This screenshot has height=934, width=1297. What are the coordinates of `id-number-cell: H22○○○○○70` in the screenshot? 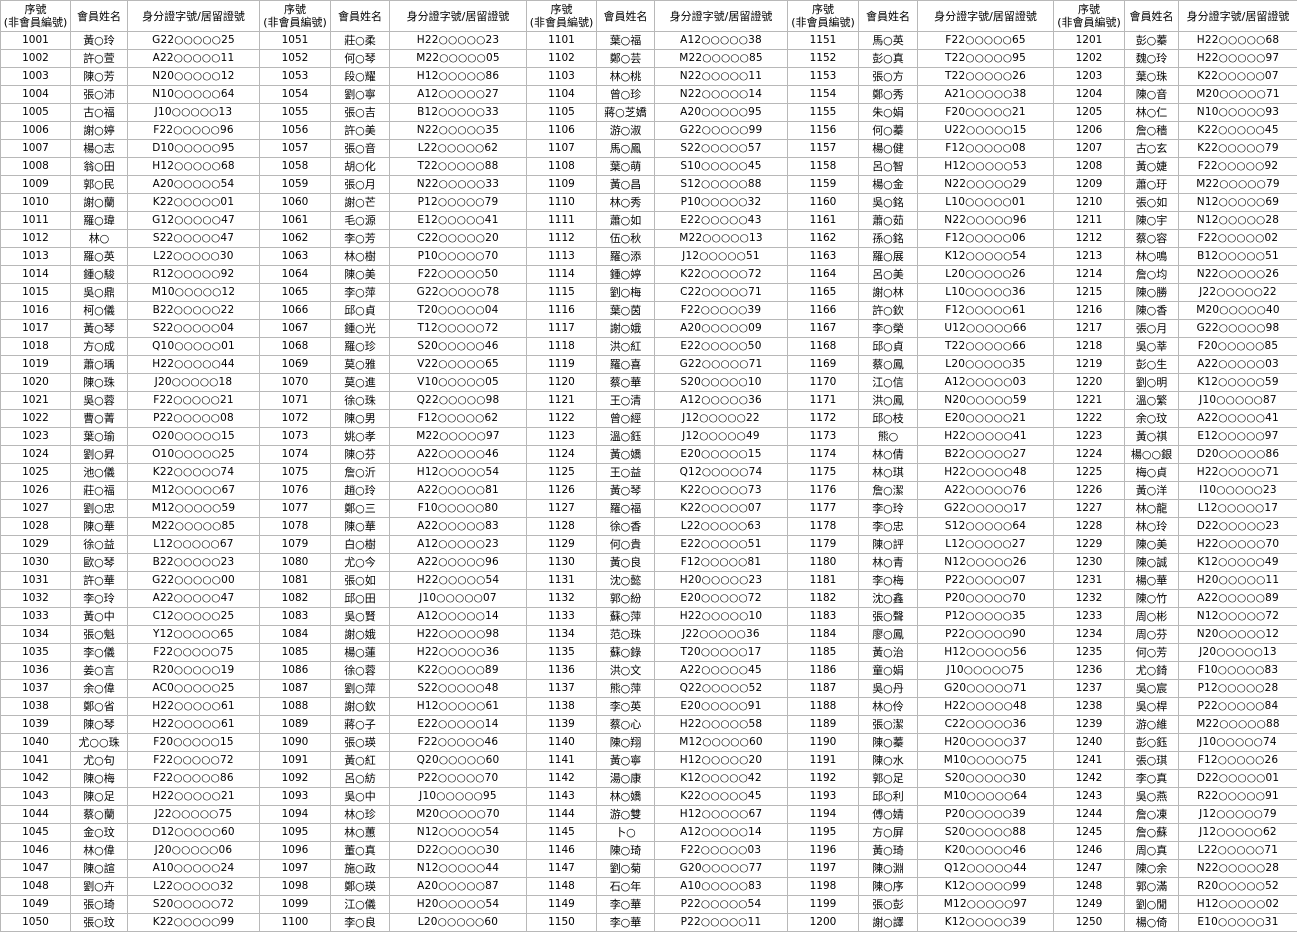 It's located at (1237, 544).